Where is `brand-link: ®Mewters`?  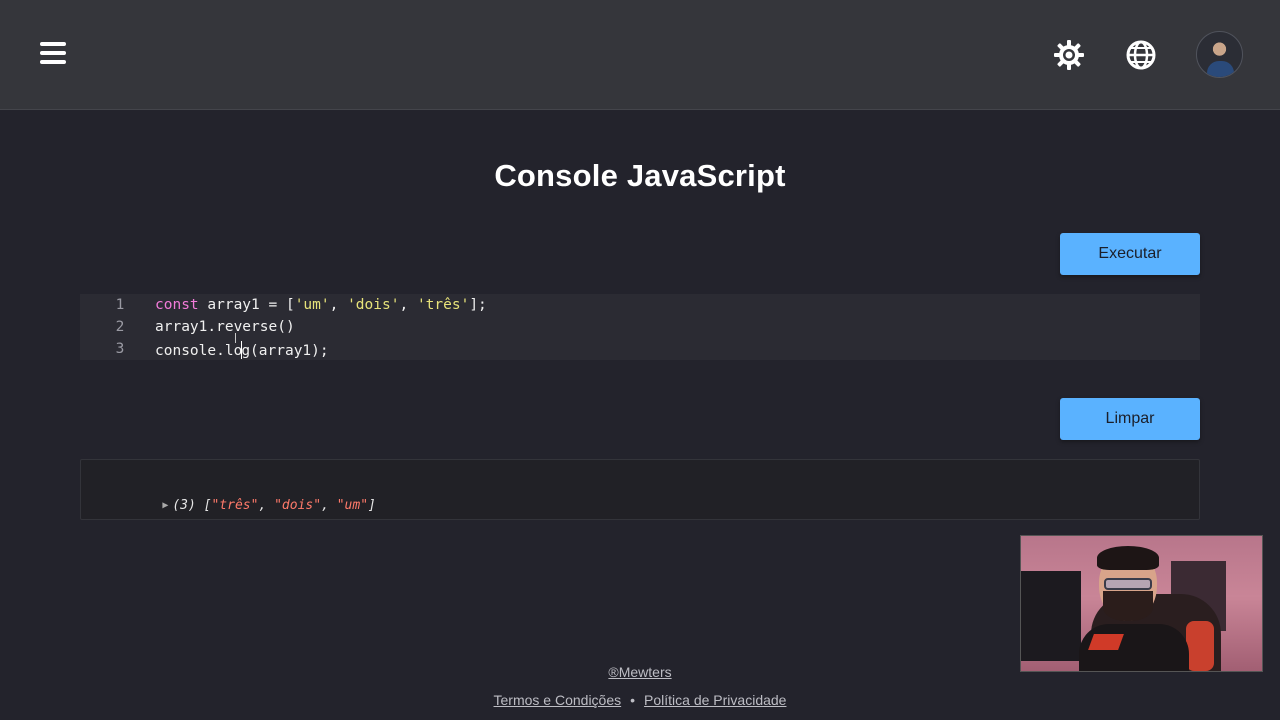 brand-link: ®Mewters is located at coordinates (639, 672).